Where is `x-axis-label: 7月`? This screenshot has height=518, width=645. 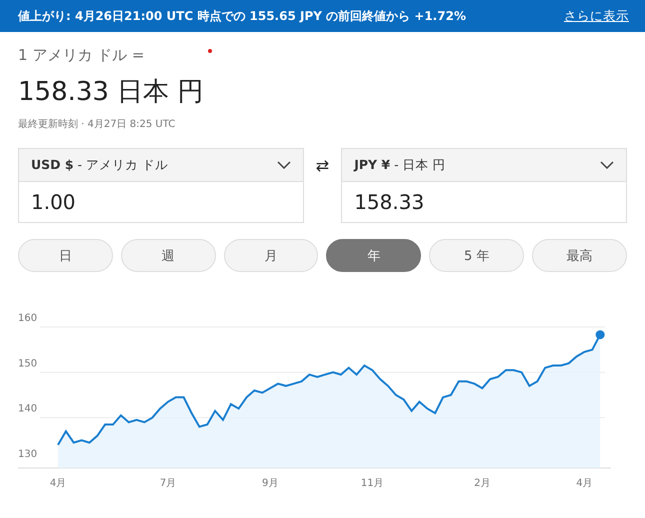
x-axis-label: 7月 is located at coordinates (168, 483).